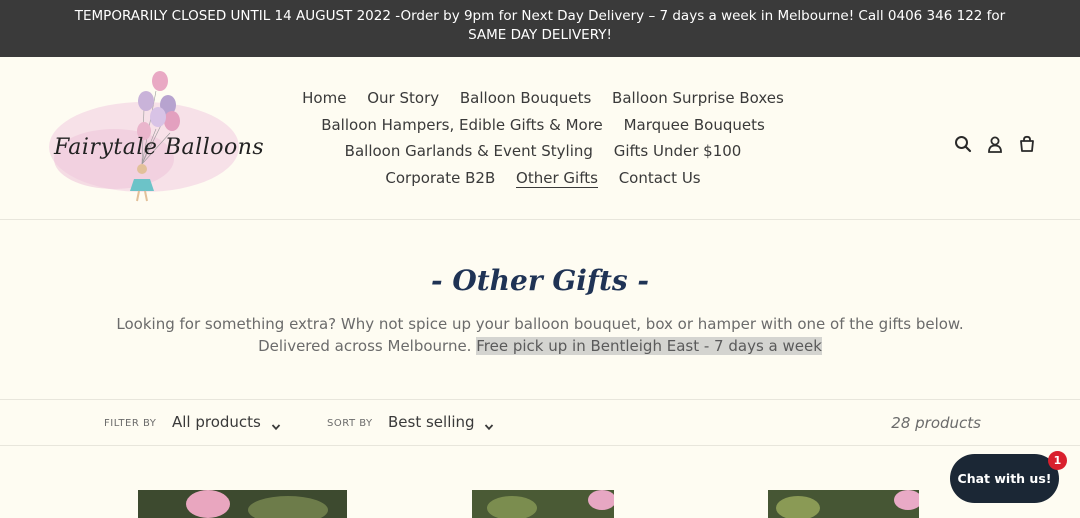  What do you see at coordinates (525, 98) in the screenshot?
I see `nav-balloon-bouquets: Balloon Bouquets` at bounding box center [525, 98].